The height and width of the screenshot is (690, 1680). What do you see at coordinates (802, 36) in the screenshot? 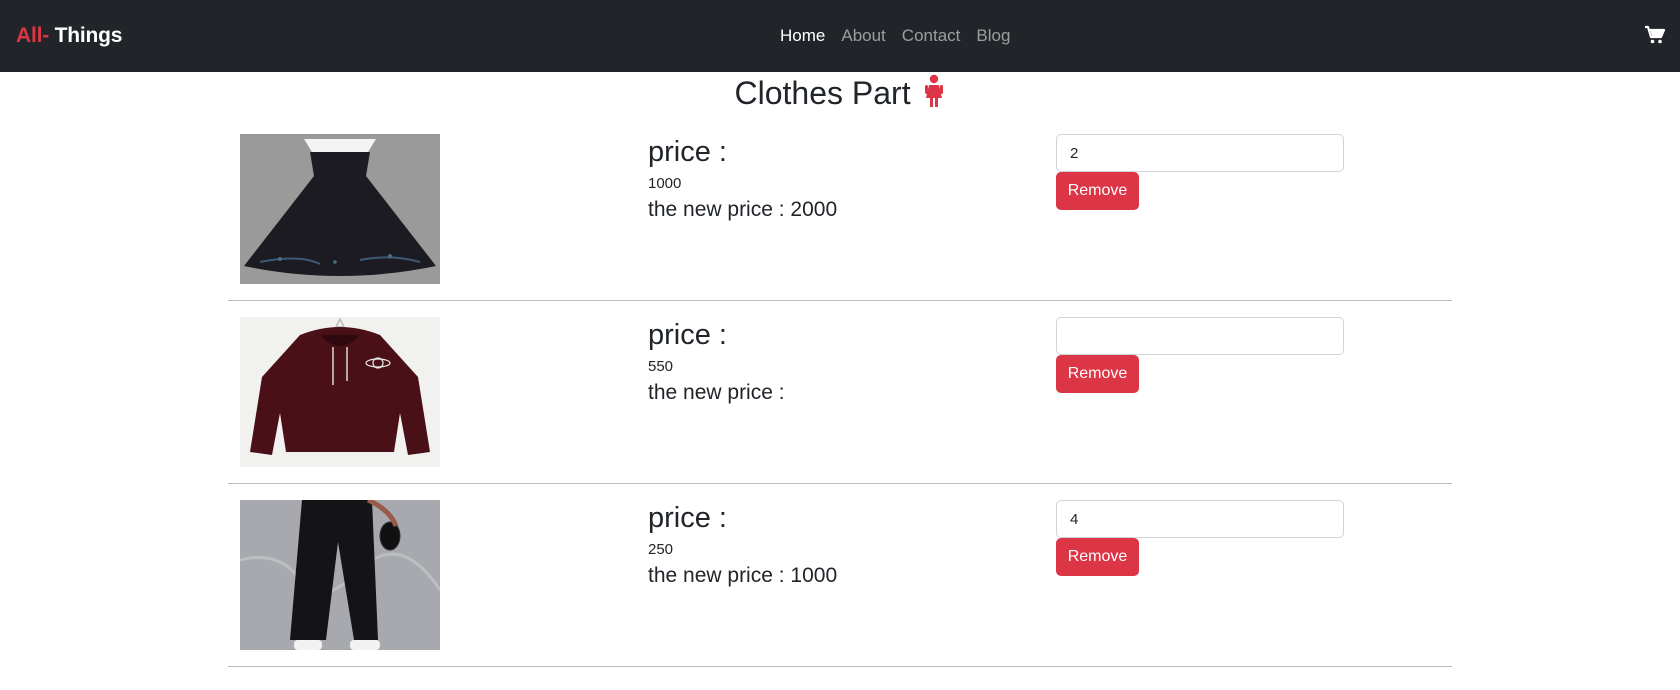
I see `nav-link-home: Home` at bounding box center [802, 36].